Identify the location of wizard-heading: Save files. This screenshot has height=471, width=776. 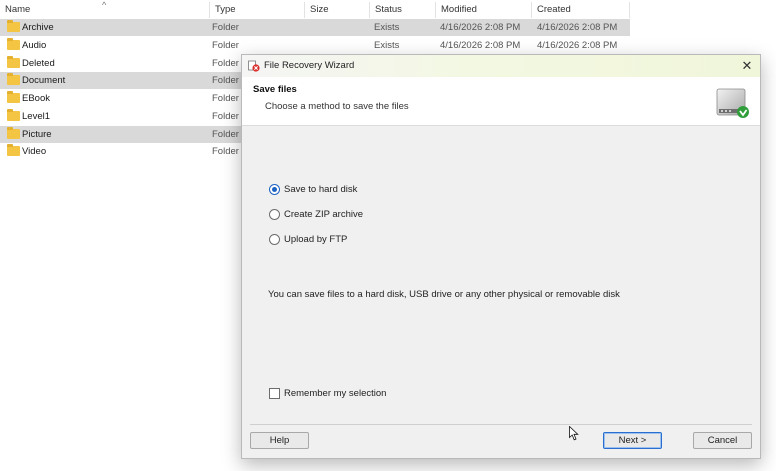
(275, 89).